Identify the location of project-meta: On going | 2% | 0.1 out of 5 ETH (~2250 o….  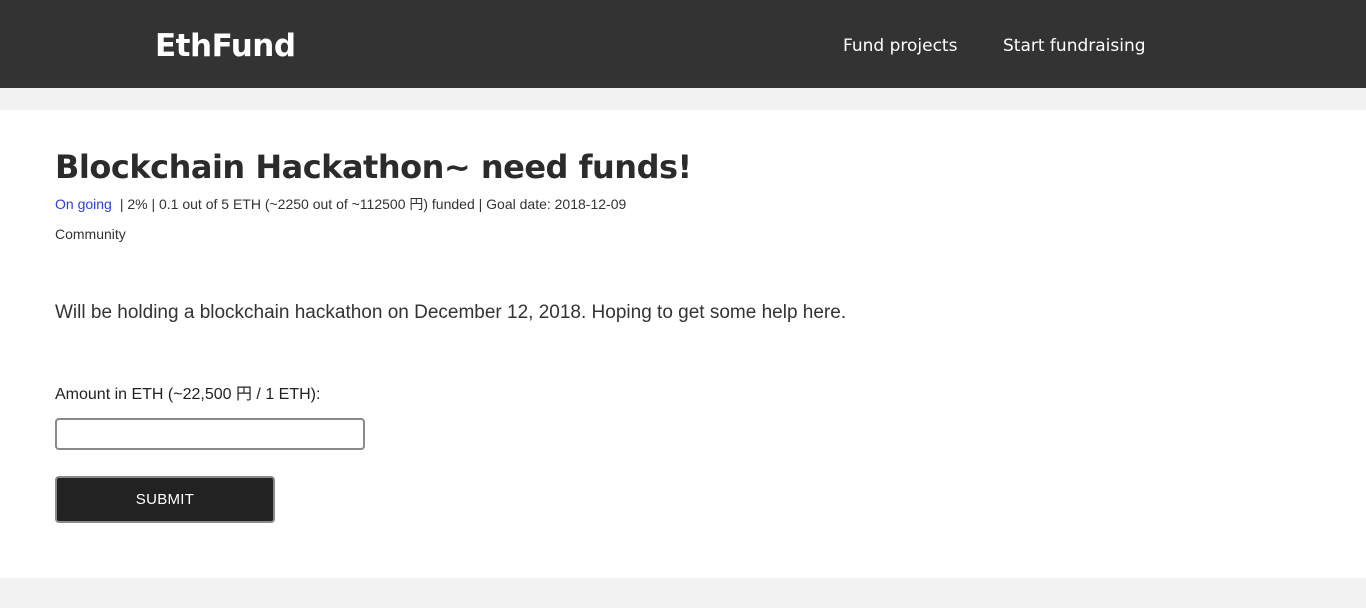
(340, 204).